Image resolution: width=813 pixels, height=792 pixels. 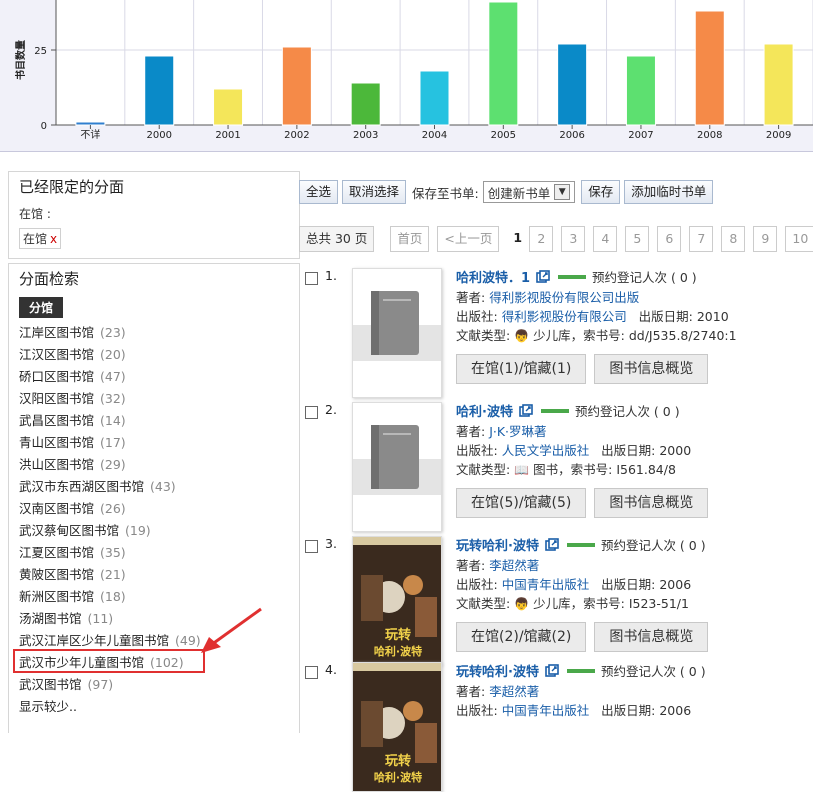 I want to click on bar-2005, so click(x=503, y=63).